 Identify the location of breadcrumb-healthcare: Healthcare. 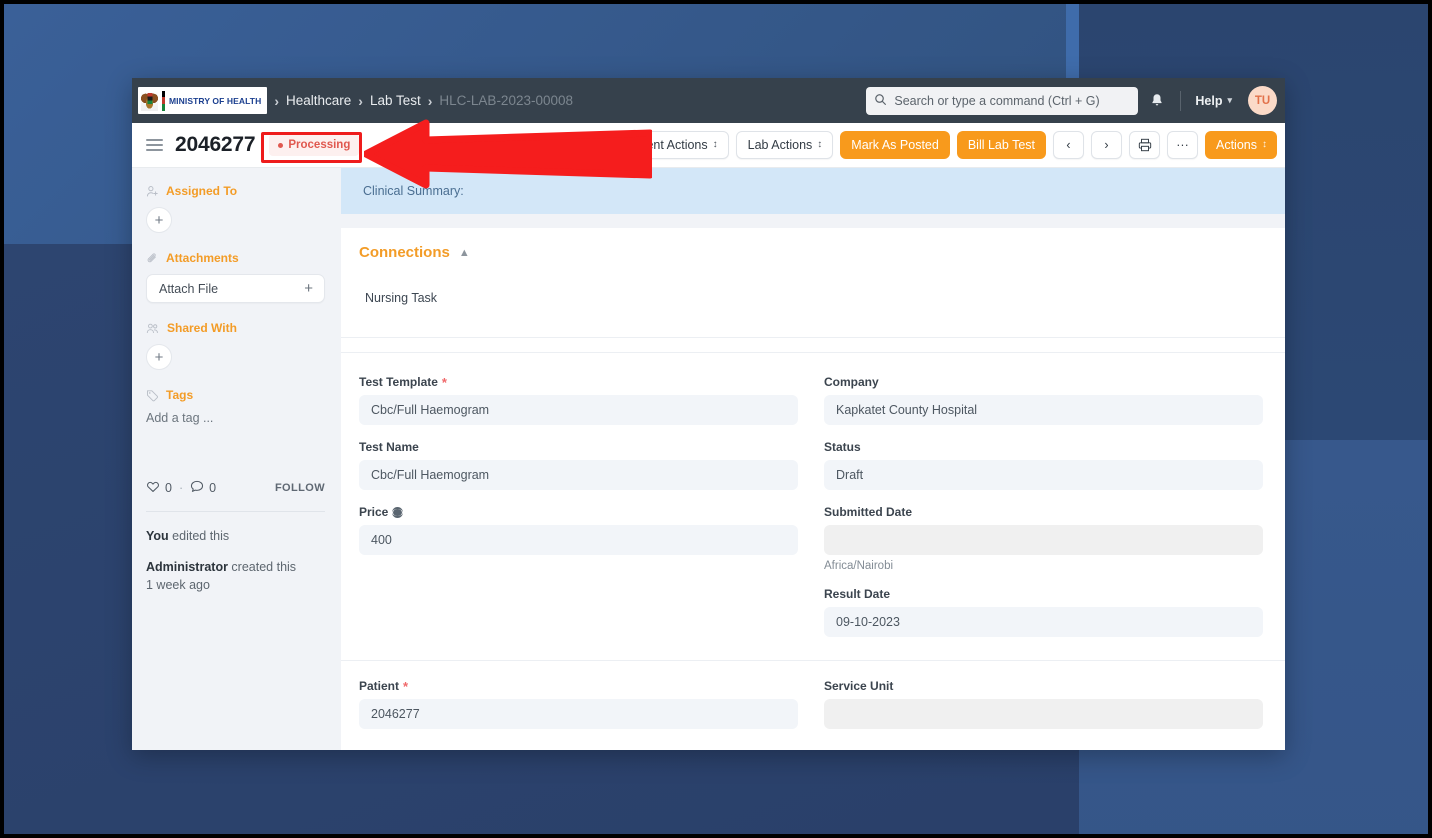
(318, 100).